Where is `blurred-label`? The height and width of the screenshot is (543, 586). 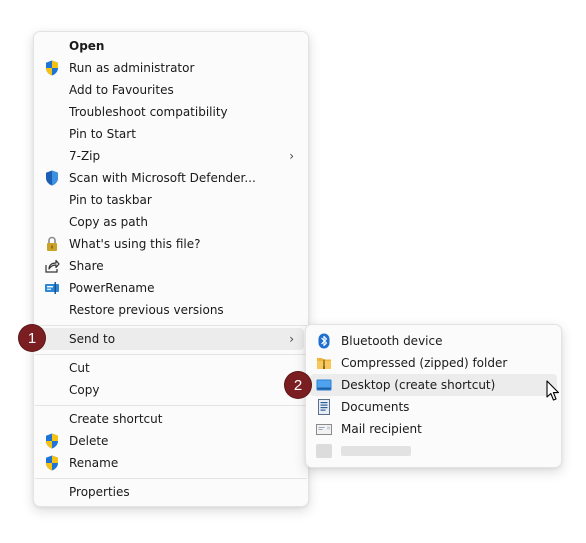
blurred-label is located at coordinates (376, 451).